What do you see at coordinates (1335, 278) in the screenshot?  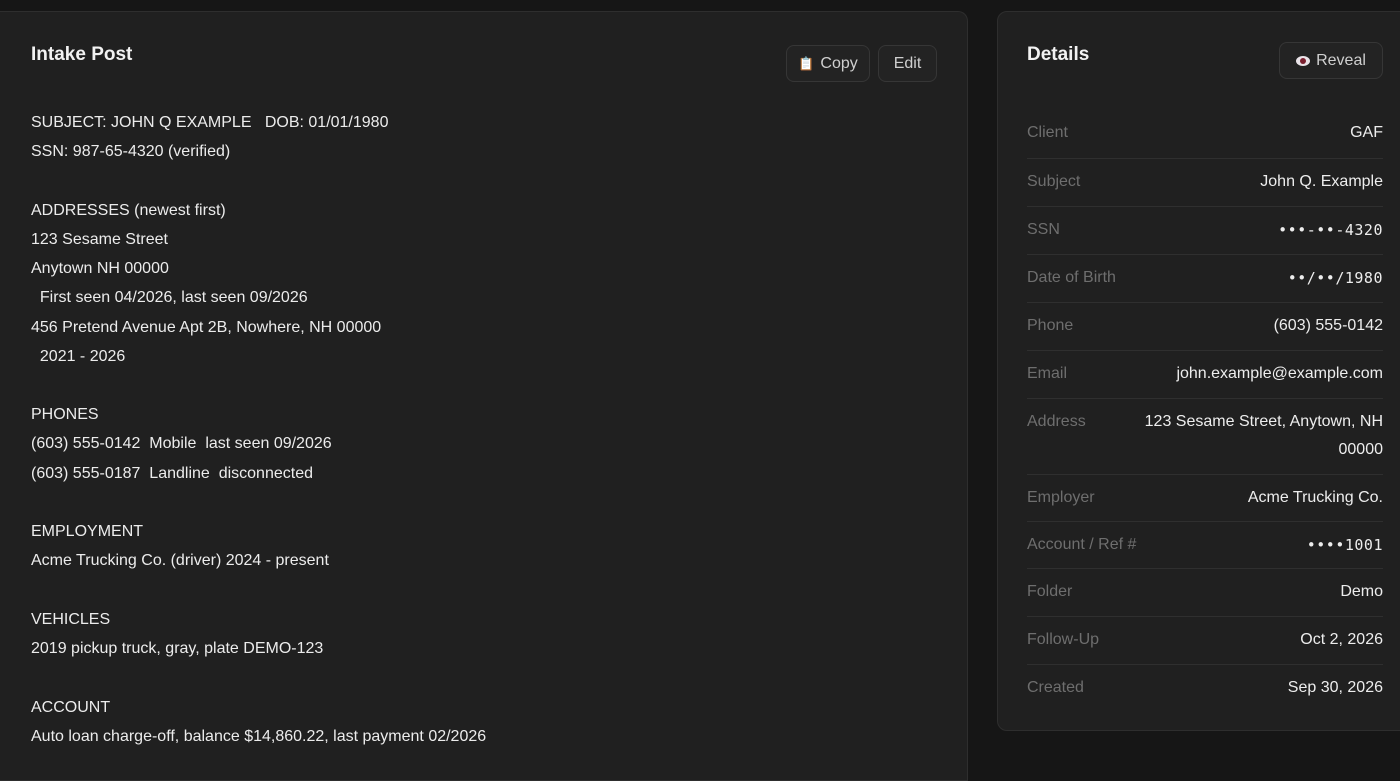 I see `detail-value: ••/••/1980` at bounding box center [1335, 278].